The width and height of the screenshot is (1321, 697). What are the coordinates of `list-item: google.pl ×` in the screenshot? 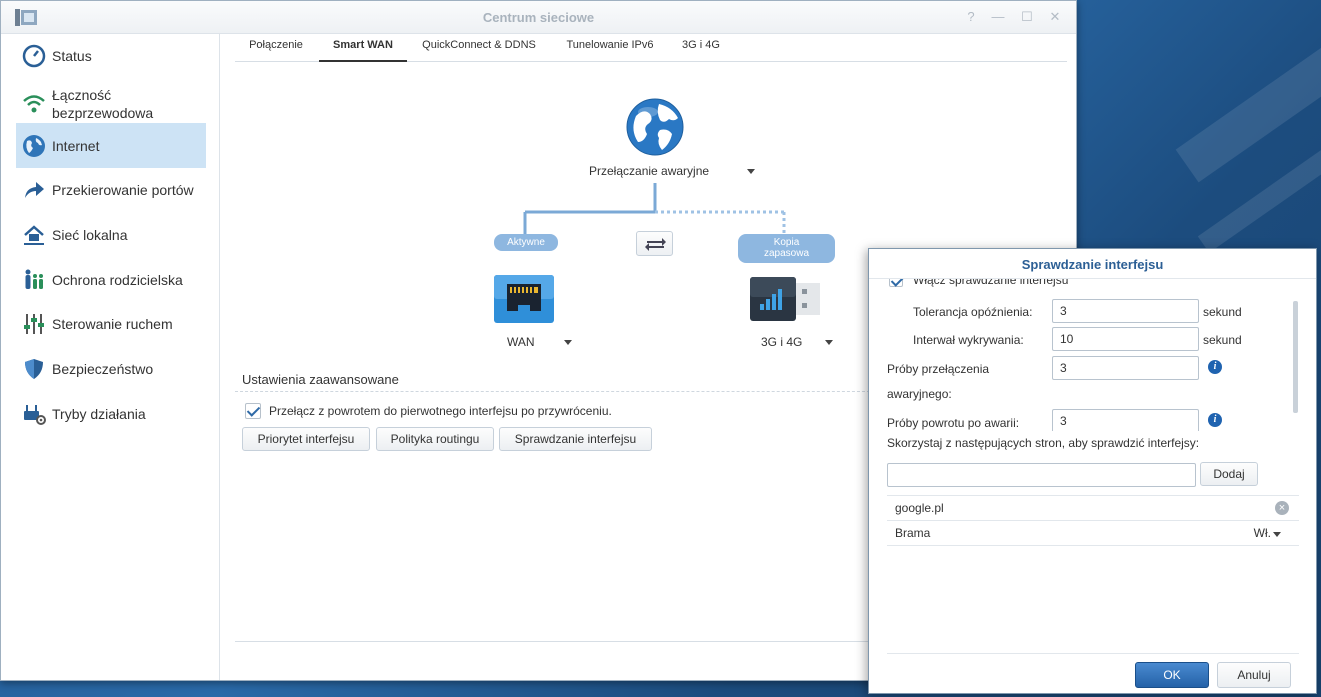 It's located at (1093, 507).